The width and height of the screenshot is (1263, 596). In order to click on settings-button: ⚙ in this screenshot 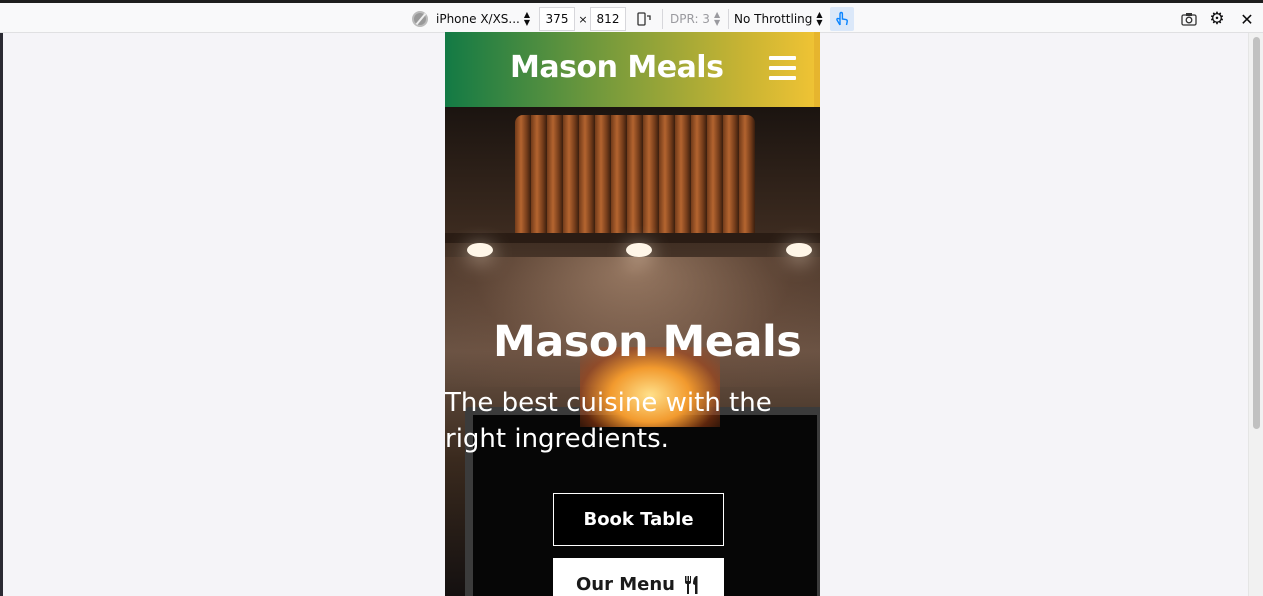, I will do `click(1217, 19)`.